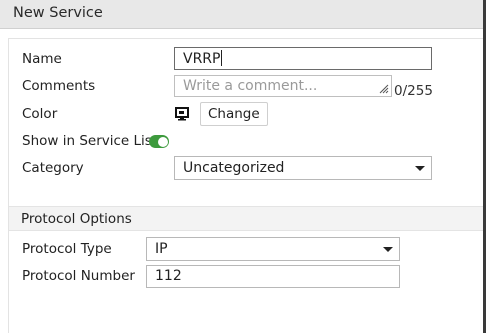 Image resolution: width=486 pixels, height=333 pixels. What do you see at coordinates (76, 219) in the screenshot?
I see `protocol-options-title: Protocol Options` at bounding box center [76, 219].